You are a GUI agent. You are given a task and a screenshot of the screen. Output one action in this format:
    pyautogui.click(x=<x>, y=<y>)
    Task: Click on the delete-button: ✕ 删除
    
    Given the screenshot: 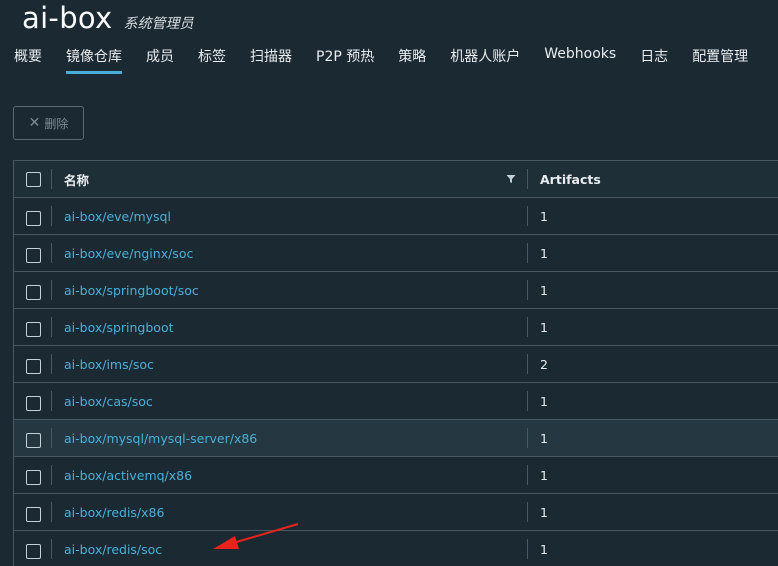 What is the action you would take?
    pyautogui.click(x=48, y=123)
    